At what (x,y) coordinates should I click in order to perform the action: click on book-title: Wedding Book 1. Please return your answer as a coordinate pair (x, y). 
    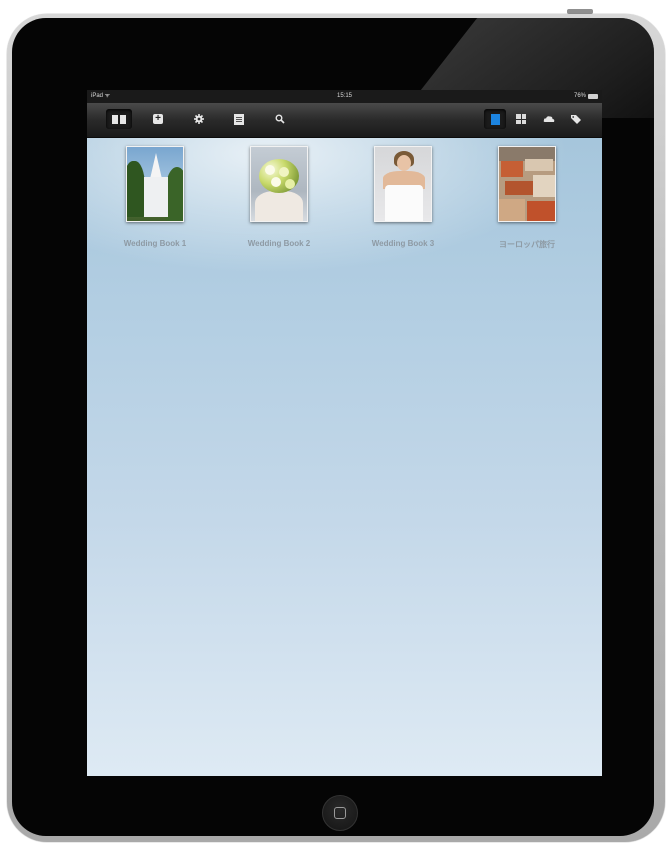
    Looking at the image, I should click on (155, 243).